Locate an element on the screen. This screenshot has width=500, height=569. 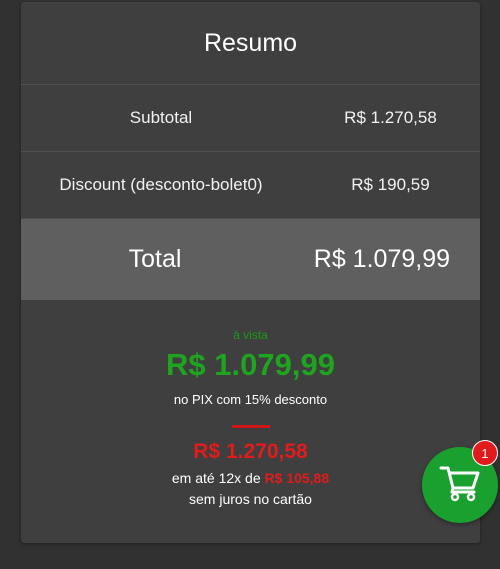
pix-price: R$ 1.079,99 is located at coordinates (250, 364).